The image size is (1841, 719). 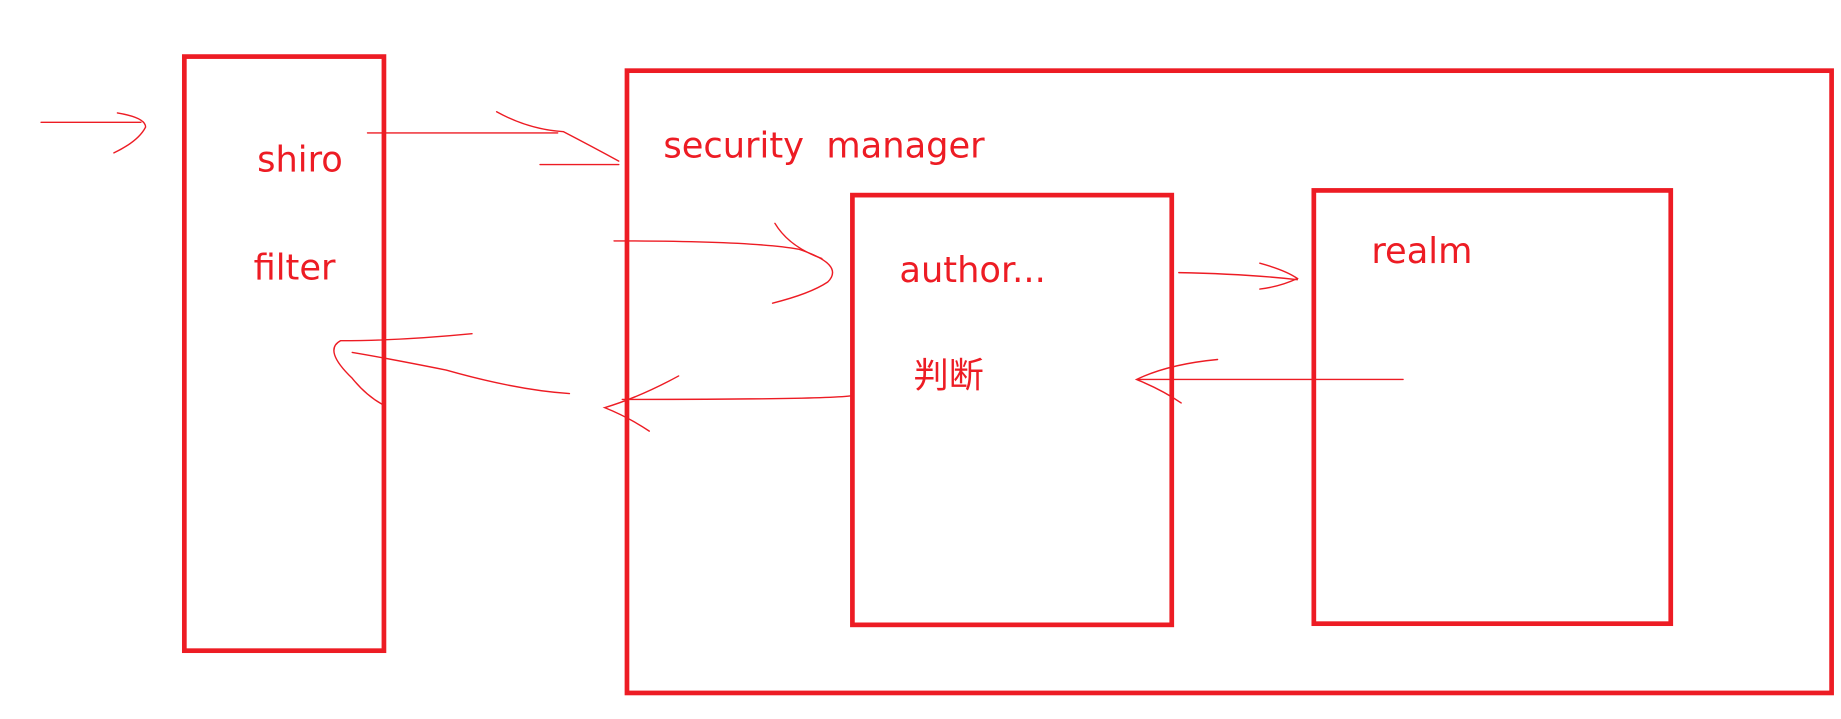 I want to click on arrow-manager-to-filter, so click(x=452, y=369).